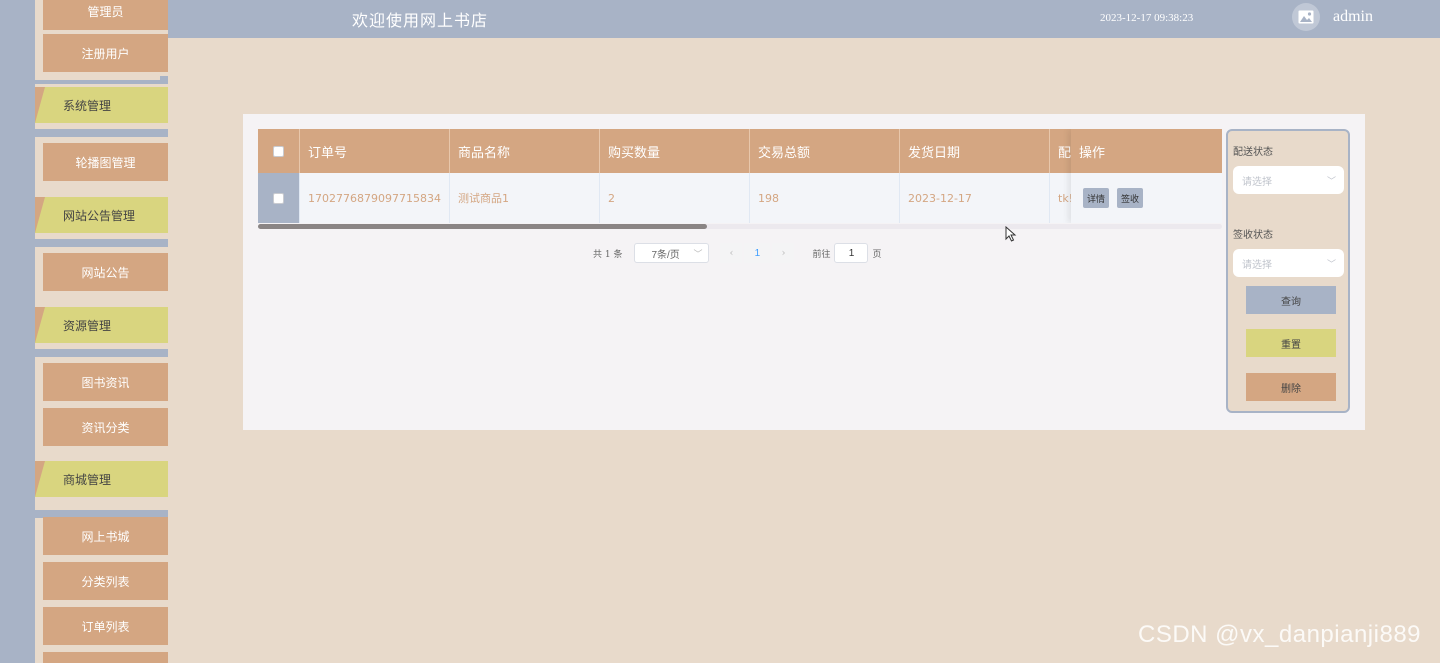 This screenshot has width=1440, height=663. What do you see at coordinates (525, 151) in the screenshot?
I see `column-header-product: 商品名称` at bounding box center [525, 151].